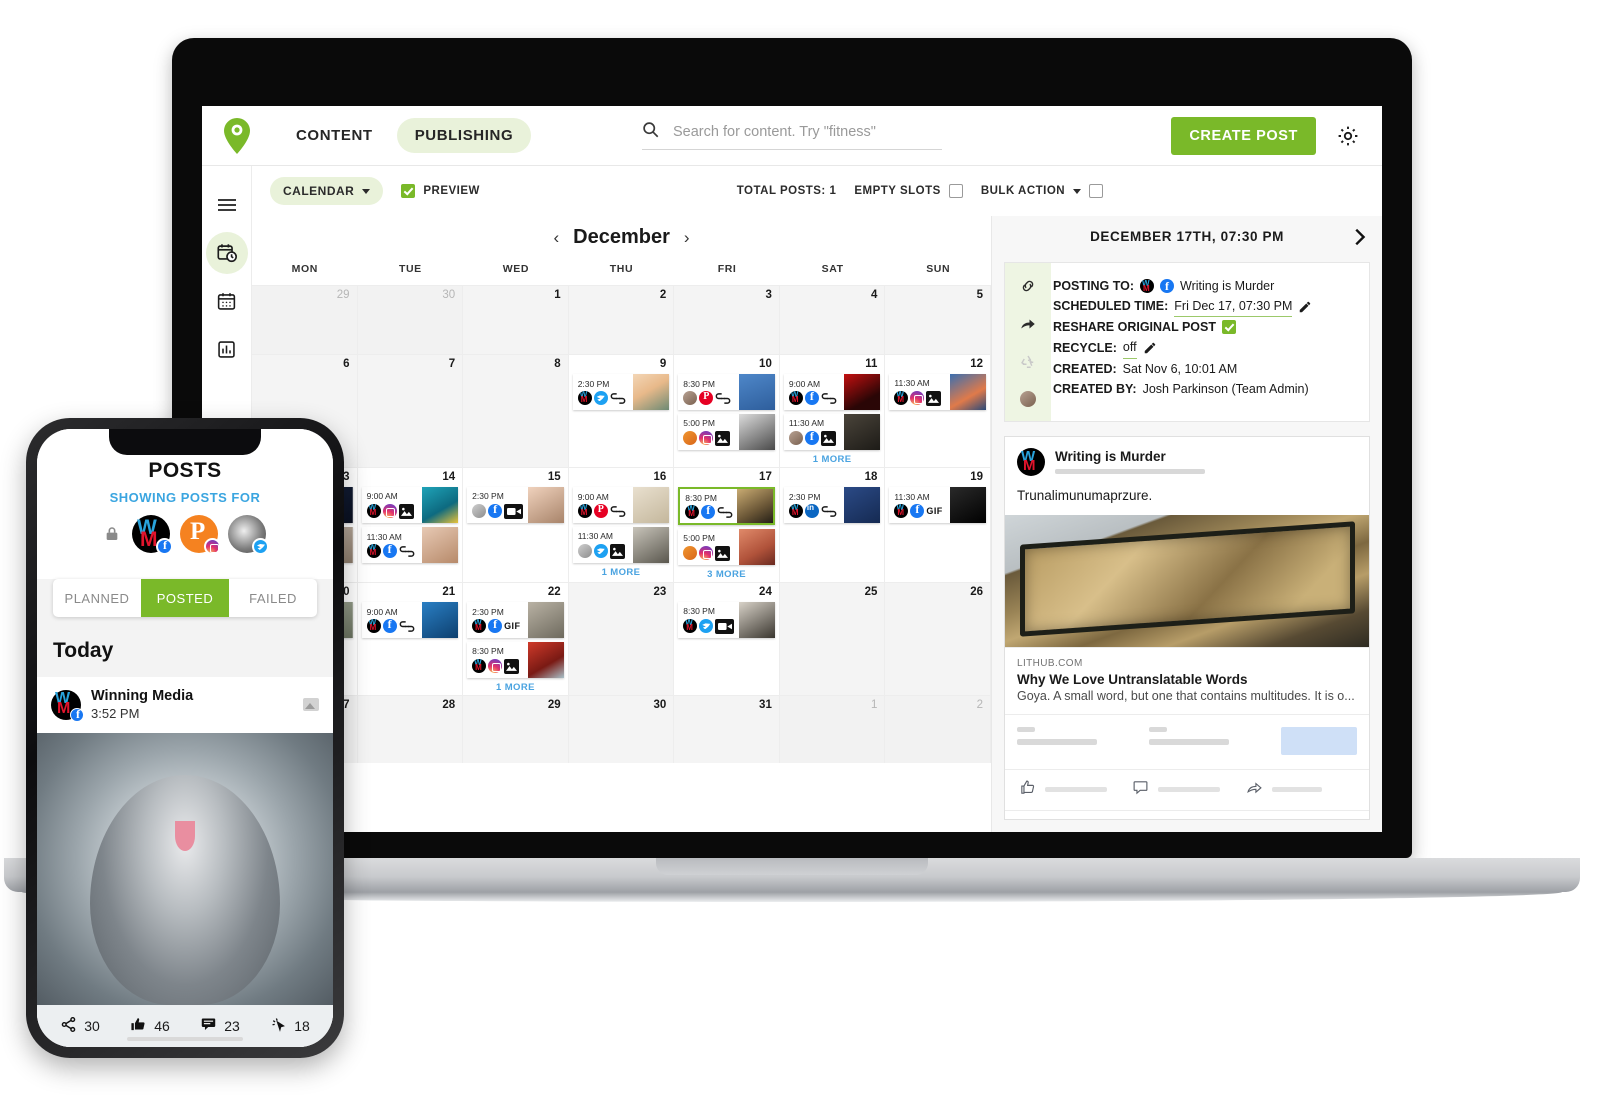  Describe the element at coordinates (811, 437) in the screenshot. I see `fb-icon` at that location.